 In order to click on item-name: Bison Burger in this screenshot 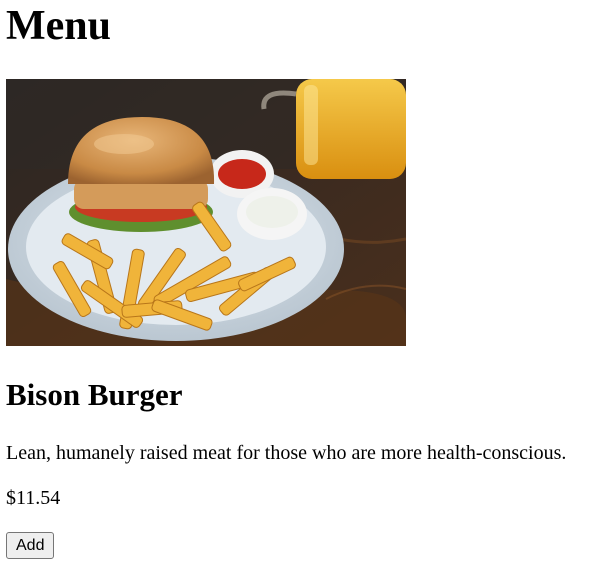, I will do `click(94, 394)`.